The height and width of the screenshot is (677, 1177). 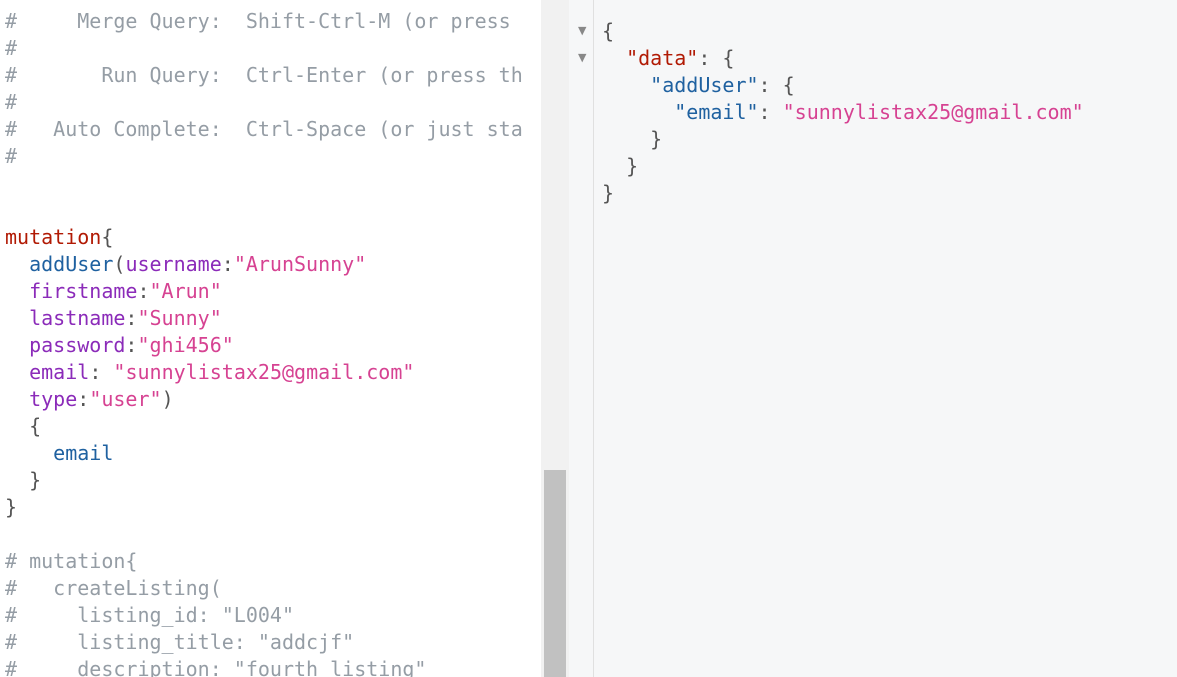 What do you see at coordinates (59, 372) in the screenshot?
I see `code-token-arg: email` at bounding box center [59, 372].